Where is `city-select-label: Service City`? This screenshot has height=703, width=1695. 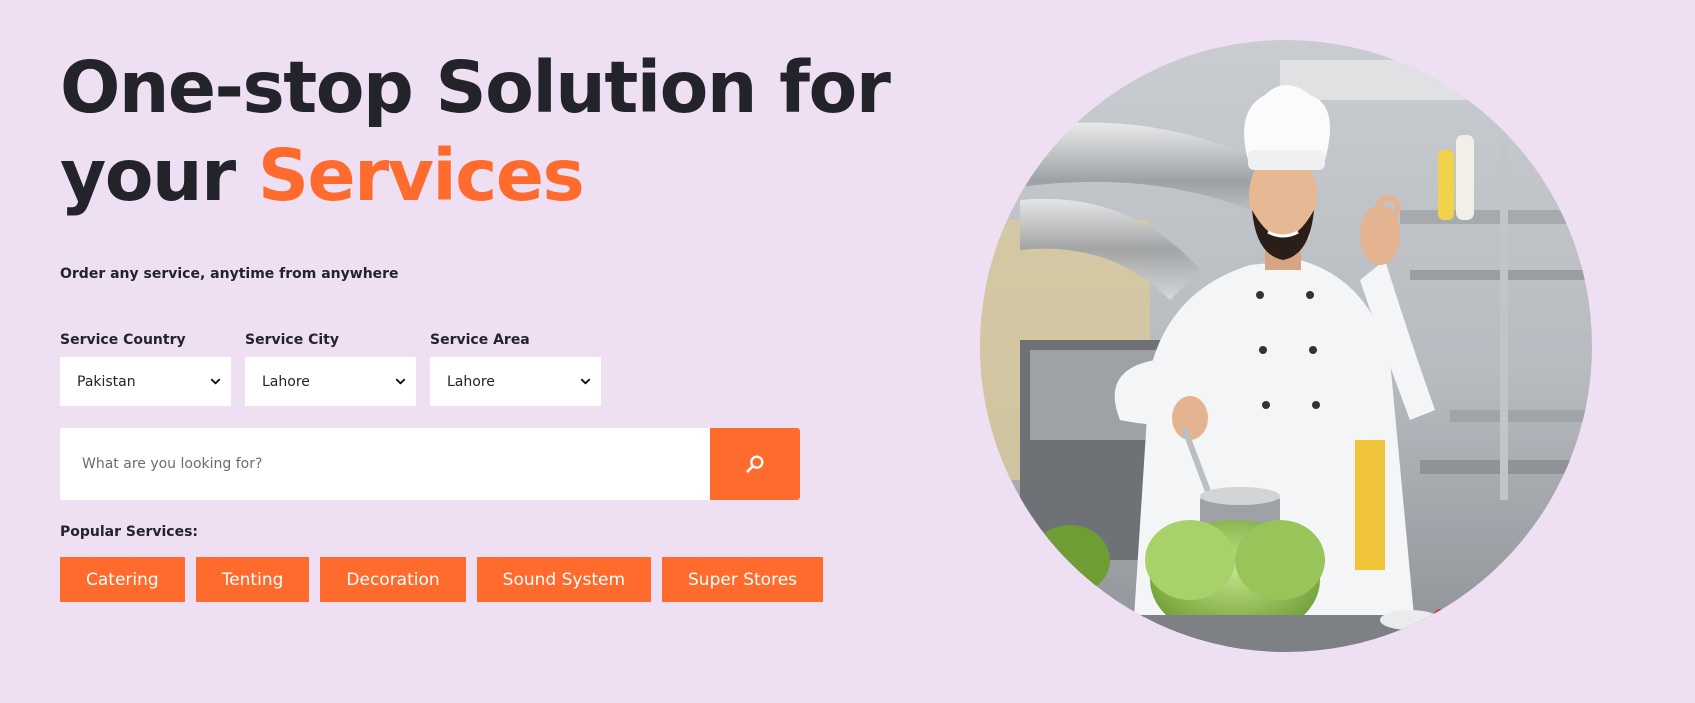
city-select-label: Service City is located at coordinates (292, 340).